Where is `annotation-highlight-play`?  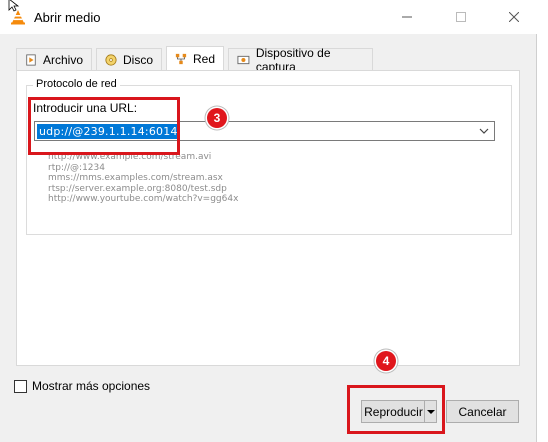
annotation-highlight-play is located at coordinates (396, 409).